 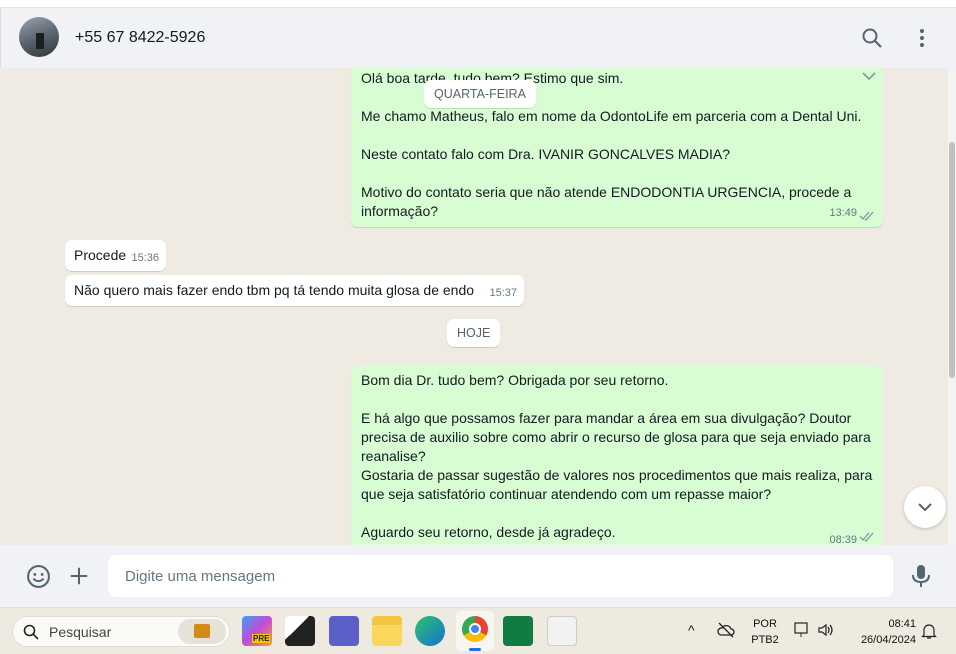 I want to click on search-label: Pesquisar, so click(x=80, y=632).